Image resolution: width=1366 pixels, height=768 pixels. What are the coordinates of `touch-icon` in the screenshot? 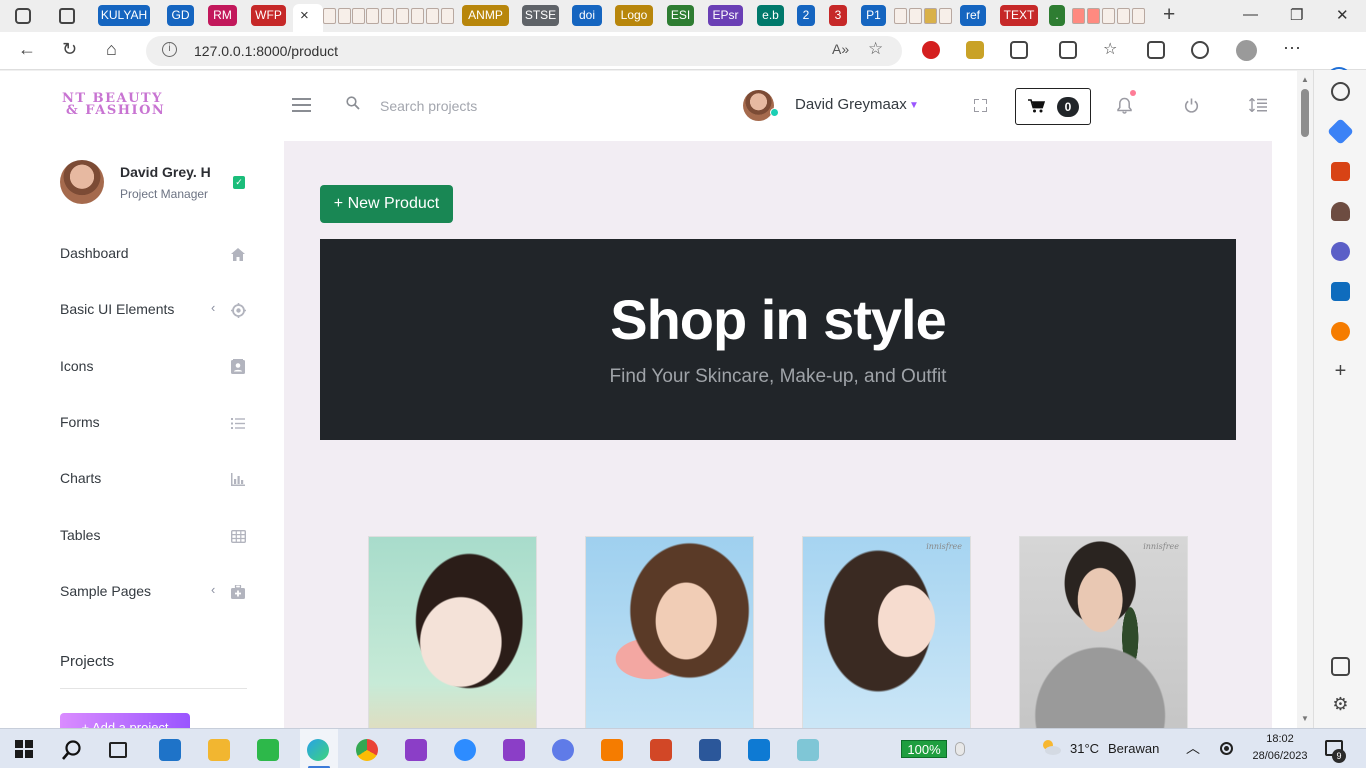 It's located at (960, 749).